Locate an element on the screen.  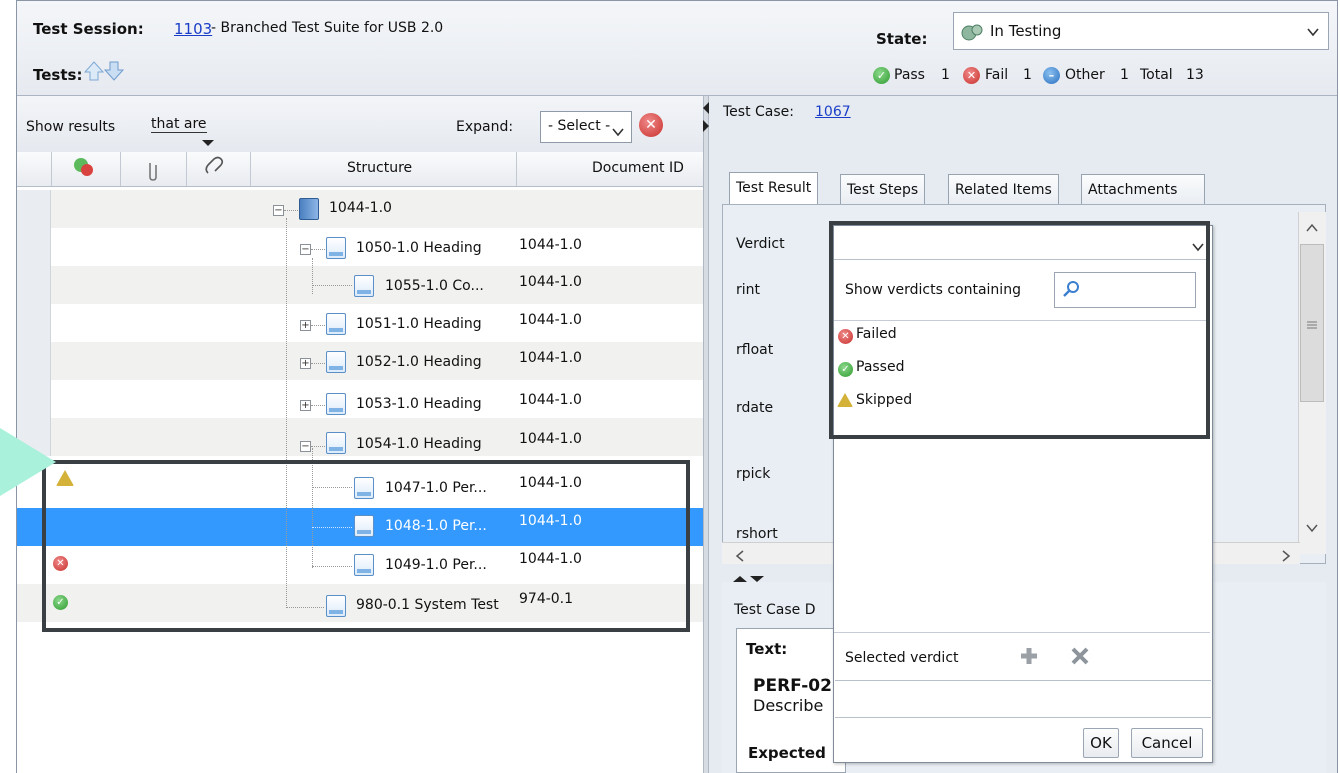
verdict-highlight-box is located at coordinates (1019, 330).